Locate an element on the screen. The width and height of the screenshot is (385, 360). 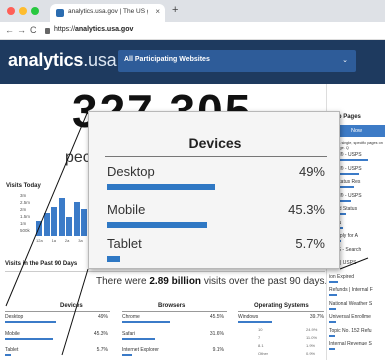
callout-divider is located at coordinates (216, 156).